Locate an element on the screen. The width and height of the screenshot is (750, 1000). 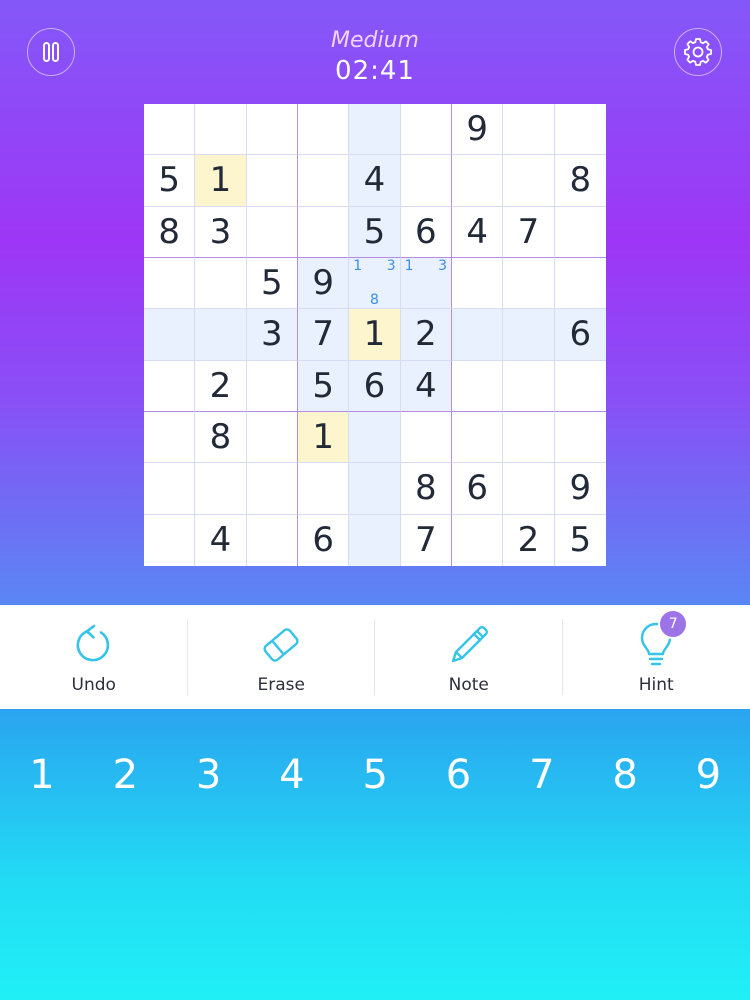
note-digit: 8 is located at coordinates (374, 299).